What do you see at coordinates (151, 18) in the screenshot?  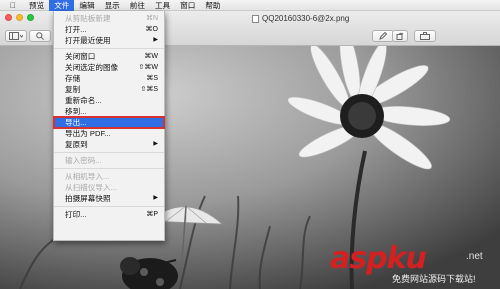 I see `menu-item-shortcut: ⌘N` at bounding box center [151, 18].